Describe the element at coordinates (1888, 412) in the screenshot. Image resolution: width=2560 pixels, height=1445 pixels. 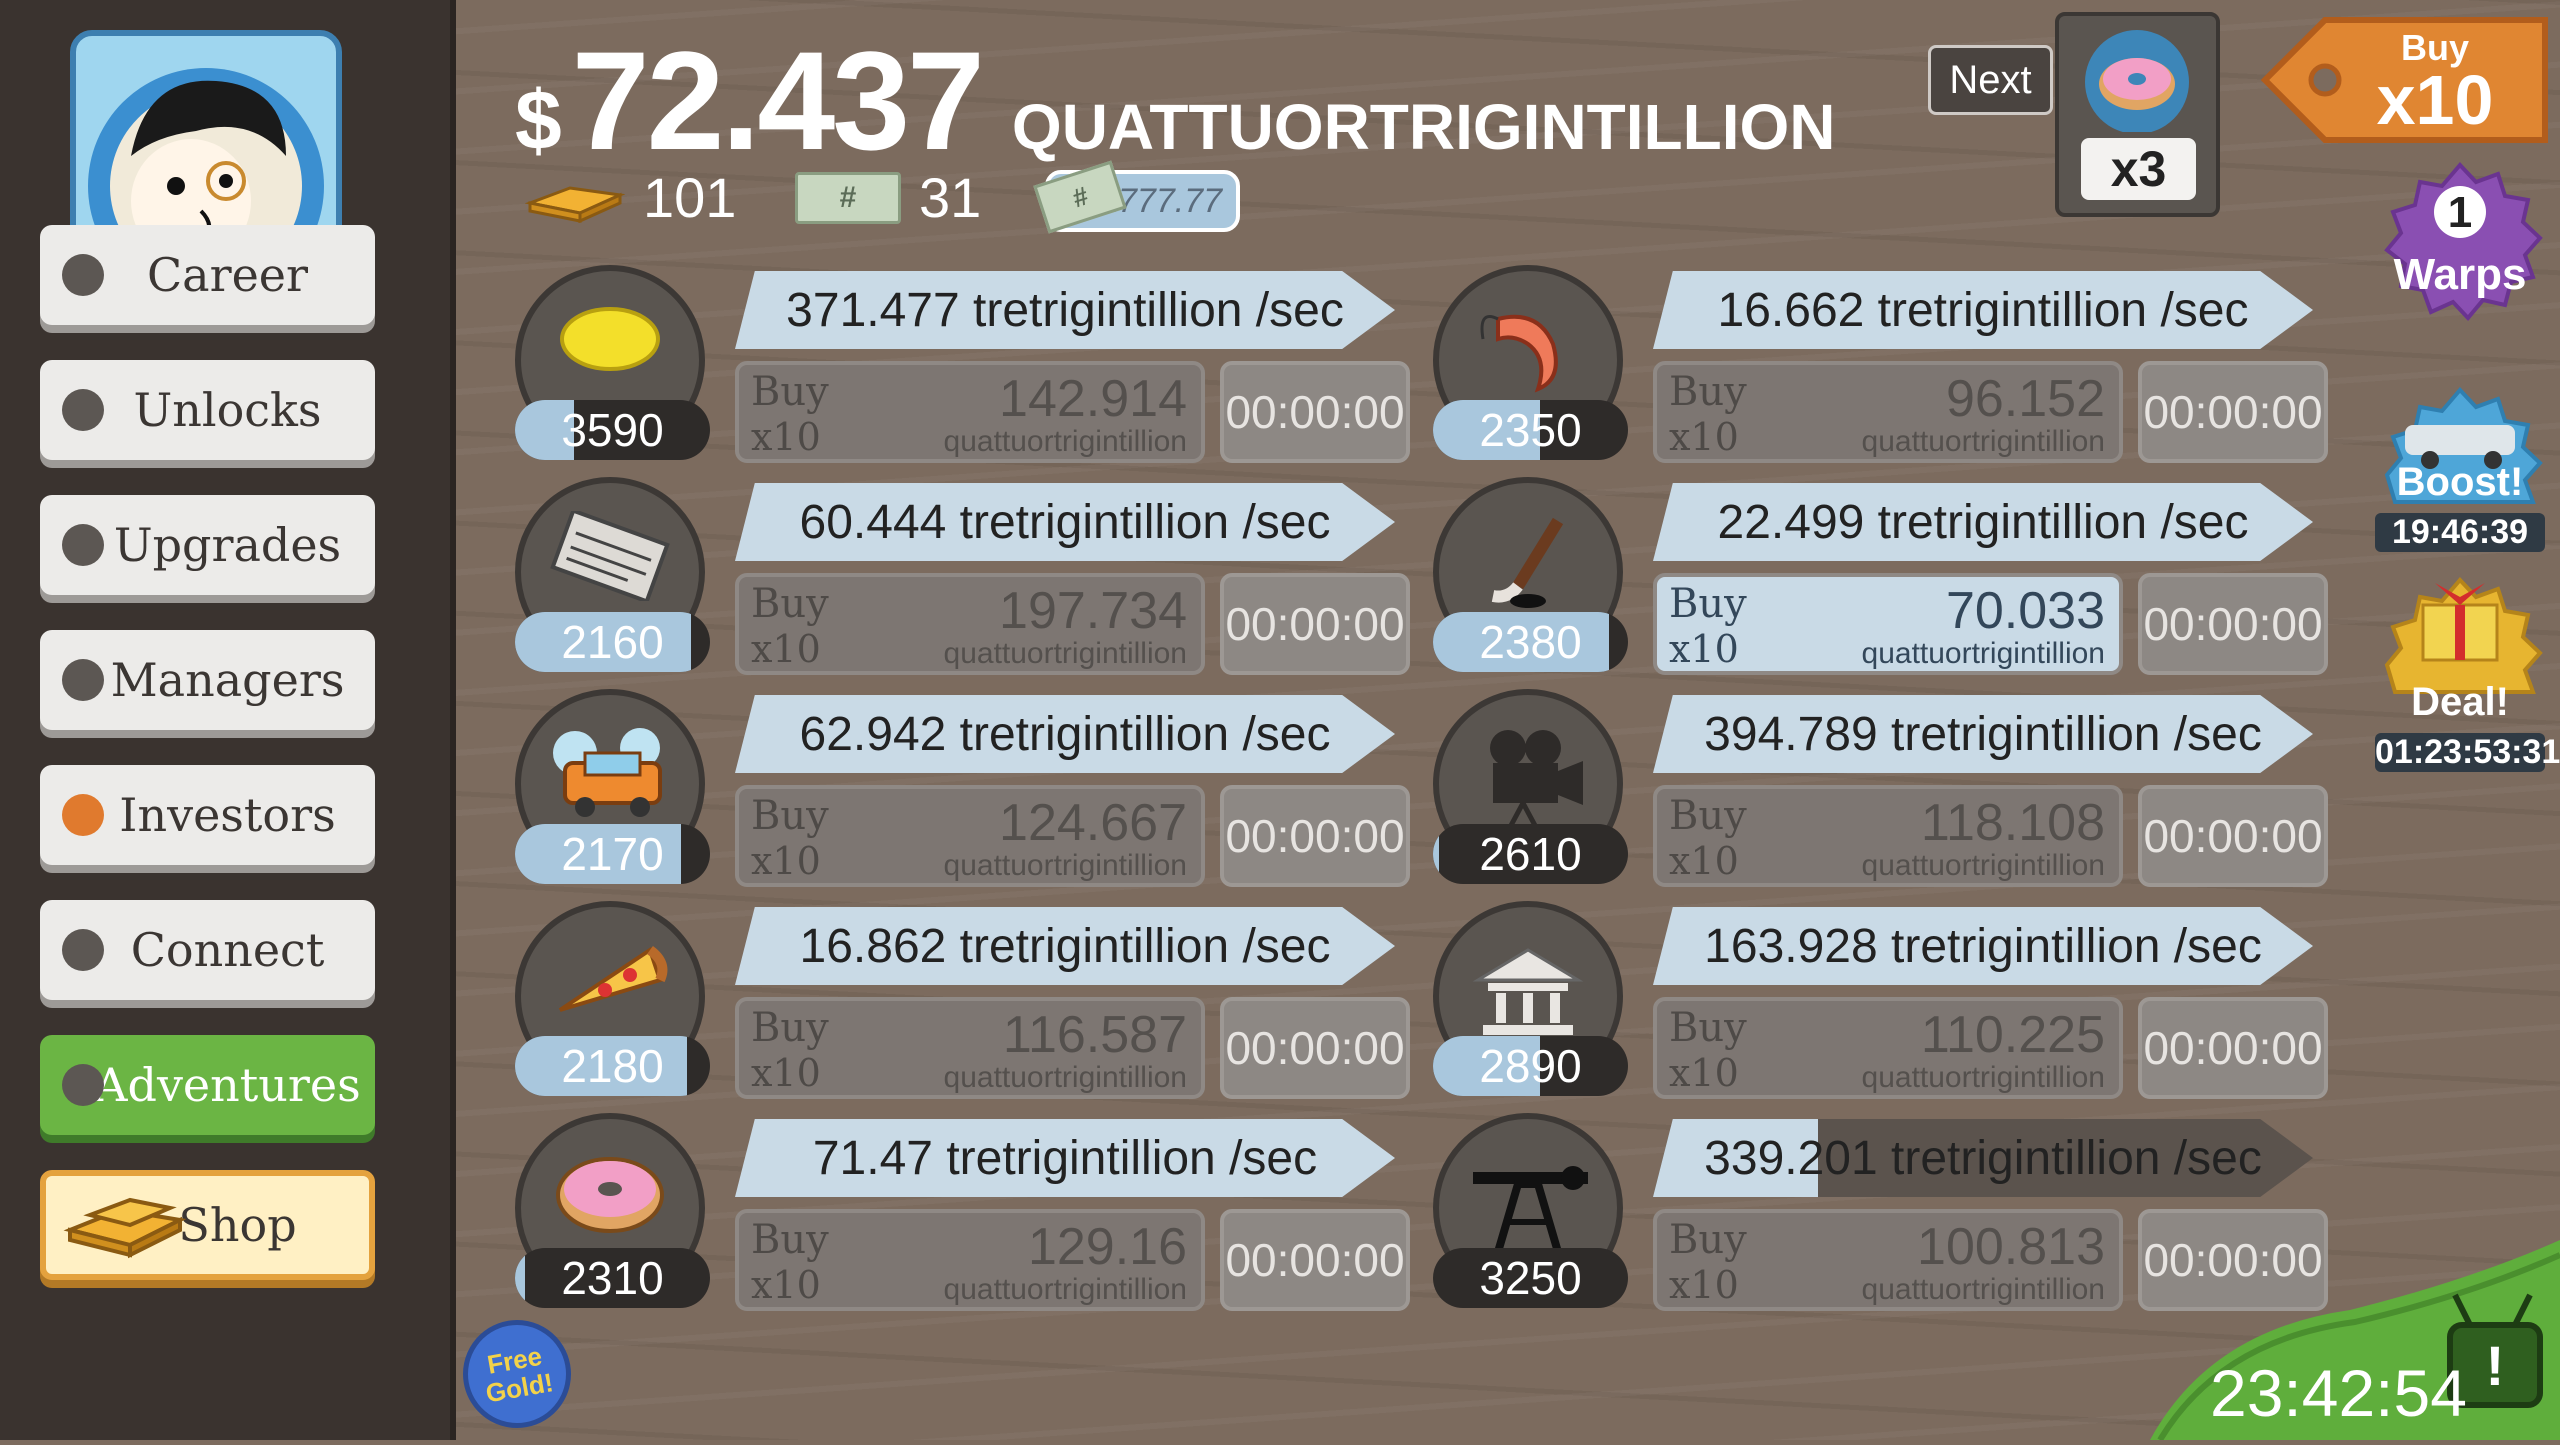
I see `buy-button: Buy x10 96.152 quattuortrigintillion` at that location.